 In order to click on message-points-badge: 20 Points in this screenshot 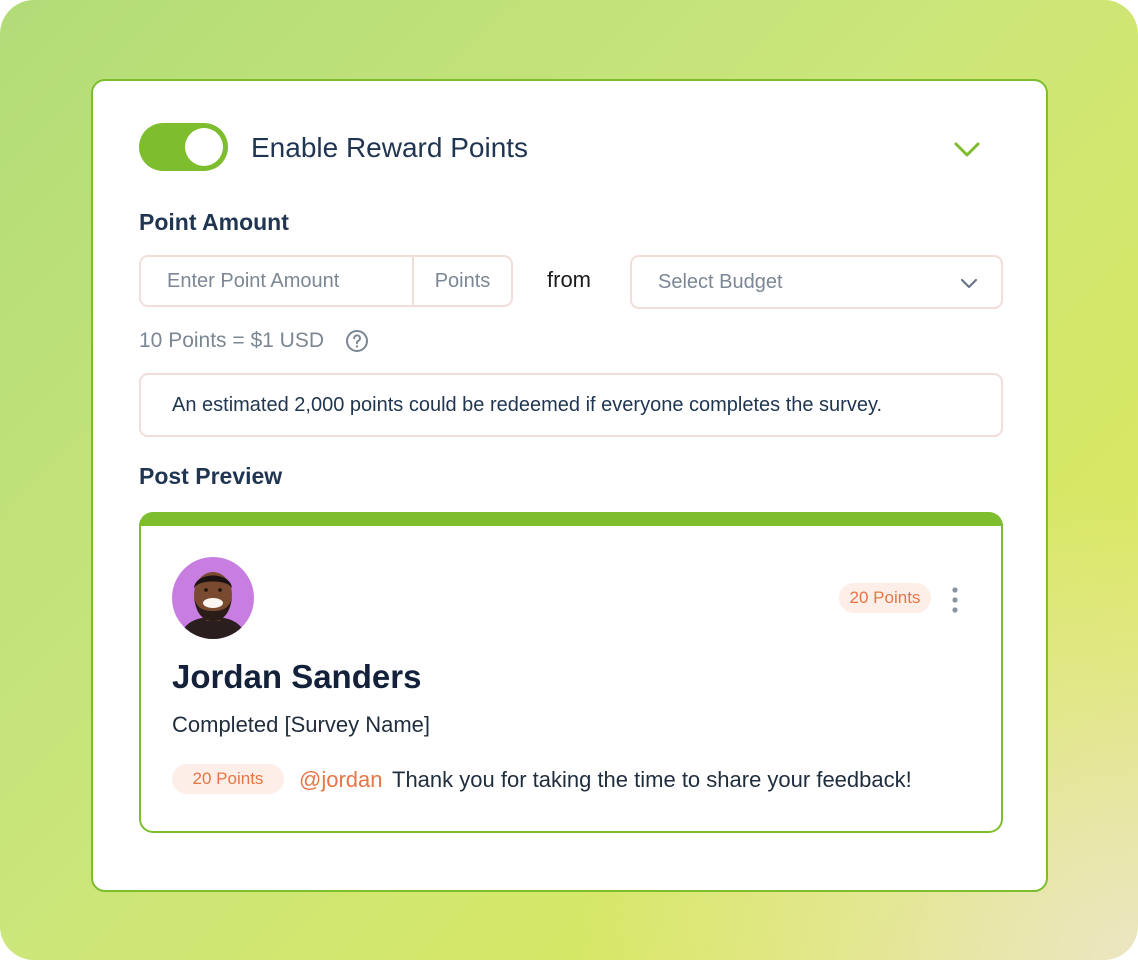, I will do `click(228, 779)`.